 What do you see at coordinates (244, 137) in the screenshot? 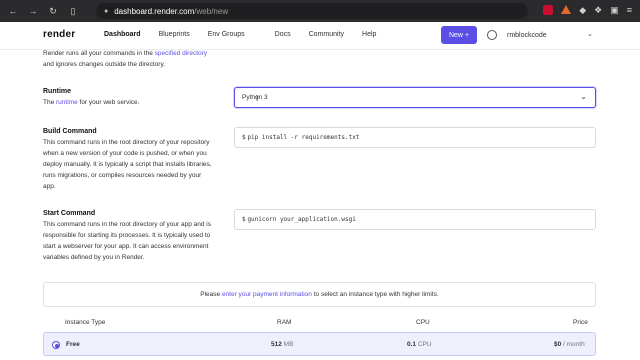
I see `build-prompt: $` at bounding box center [244, 137].